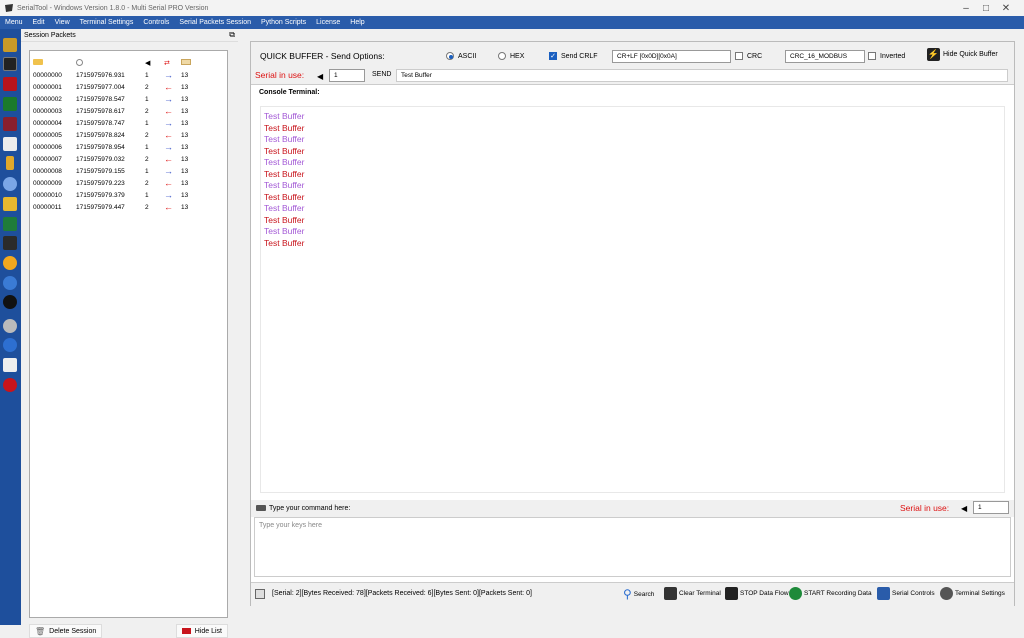  Describe the element at coordinates (10, 243) in the screenshot. I see `graph-icon` at that location.